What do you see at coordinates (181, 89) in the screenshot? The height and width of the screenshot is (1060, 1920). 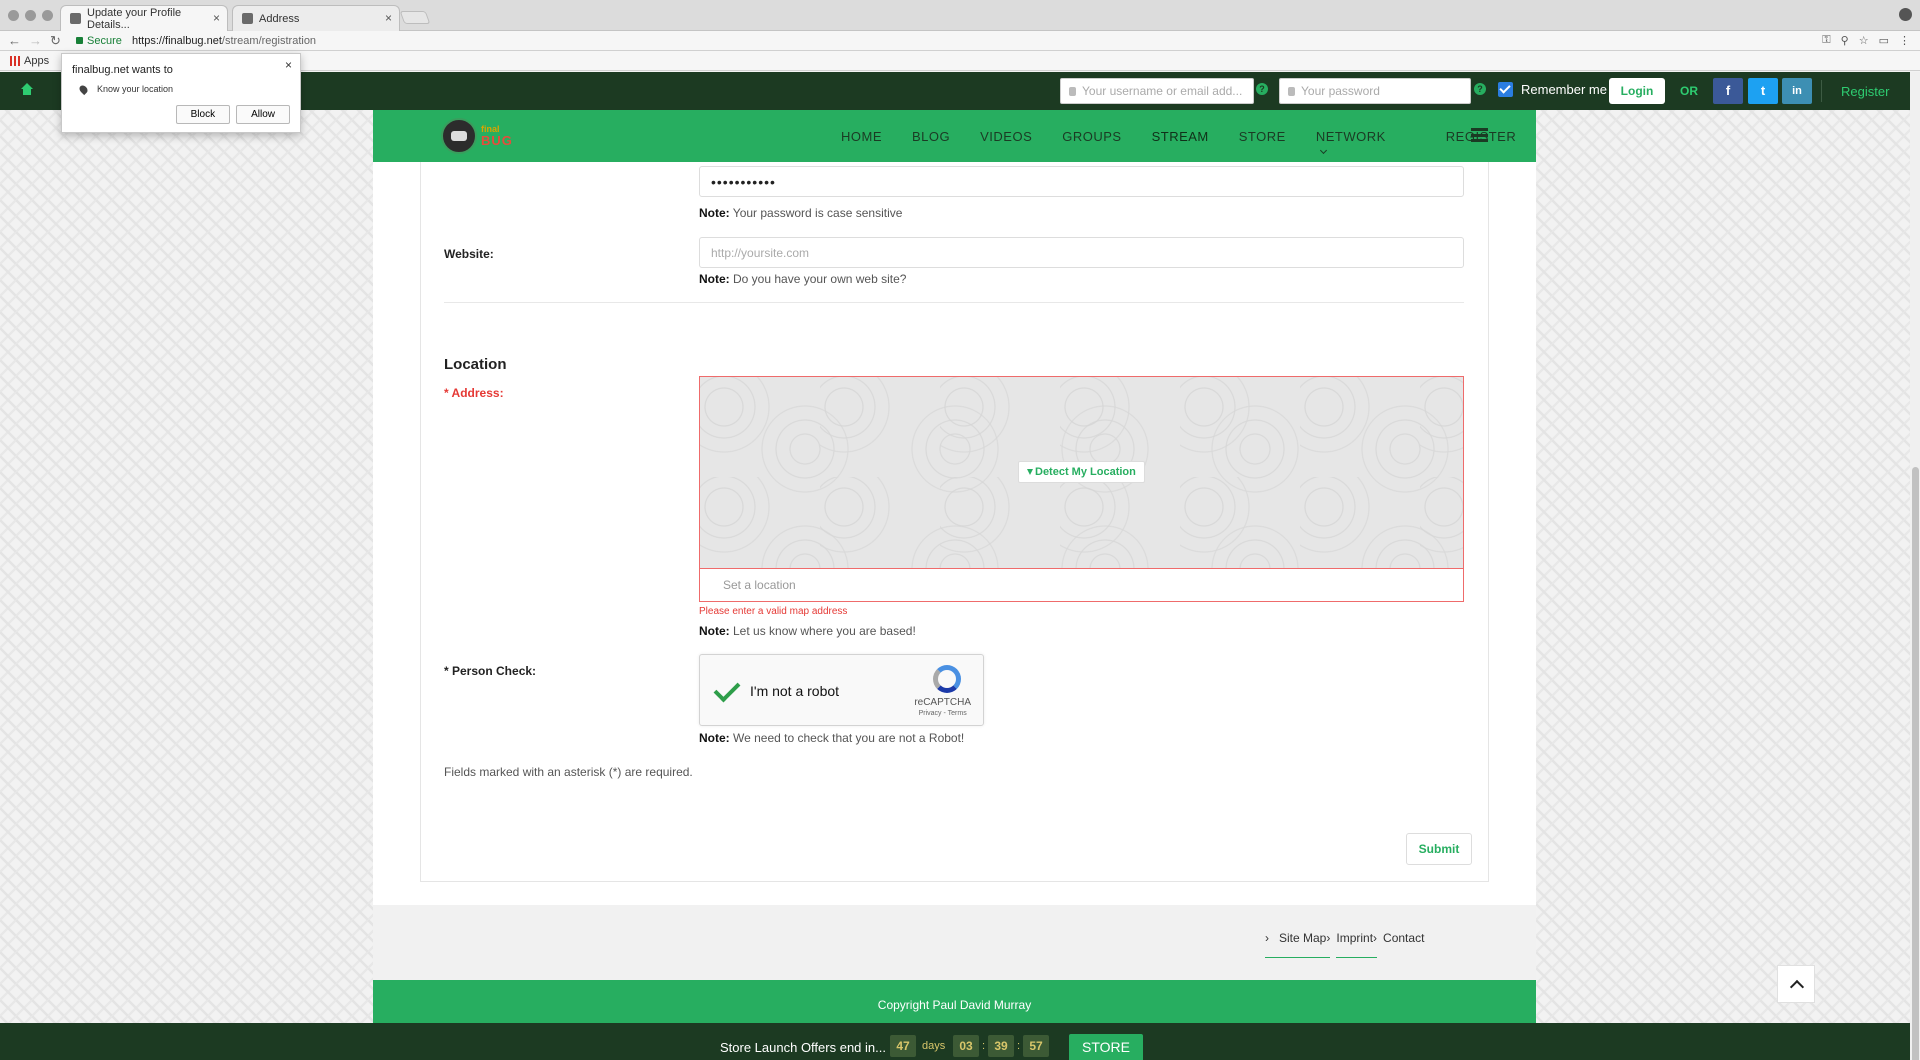 I see `permission-item: Know your location` at bounding box center [181, 89].